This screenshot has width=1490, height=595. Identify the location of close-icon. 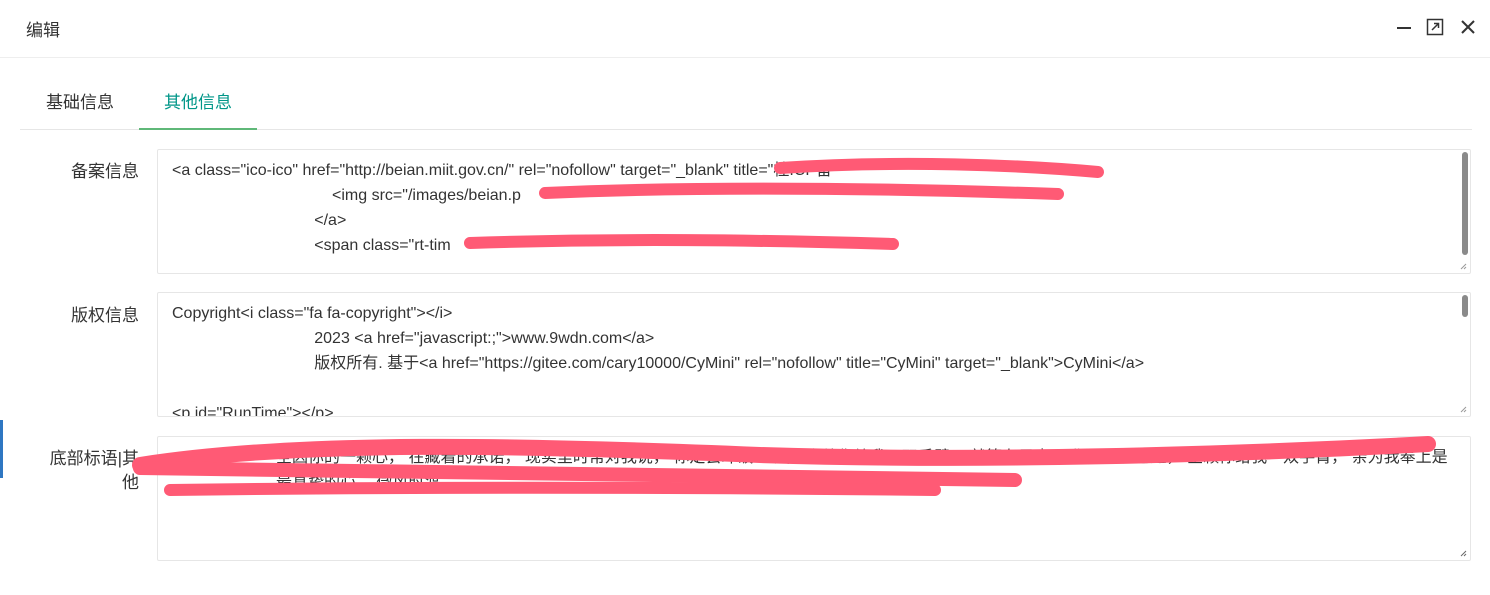
(1468, 27).